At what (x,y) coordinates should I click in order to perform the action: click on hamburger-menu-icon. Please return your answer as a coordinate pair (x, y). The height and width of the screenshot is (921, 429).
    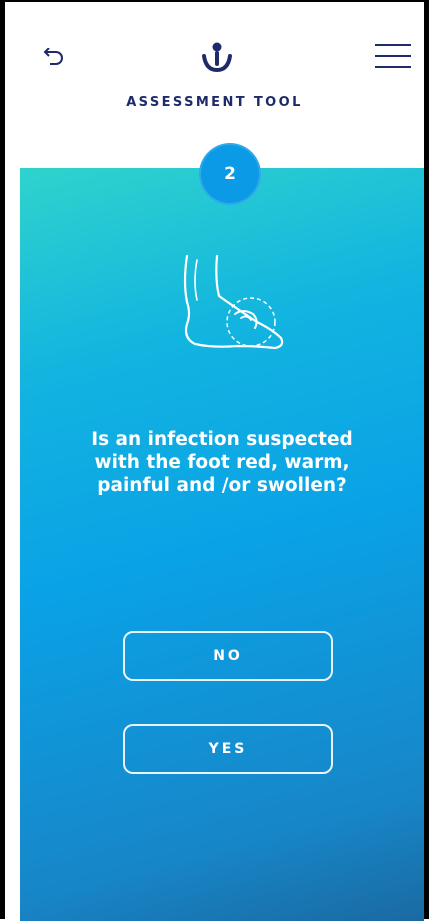
    Looking at the image, I should click on (393, 56).